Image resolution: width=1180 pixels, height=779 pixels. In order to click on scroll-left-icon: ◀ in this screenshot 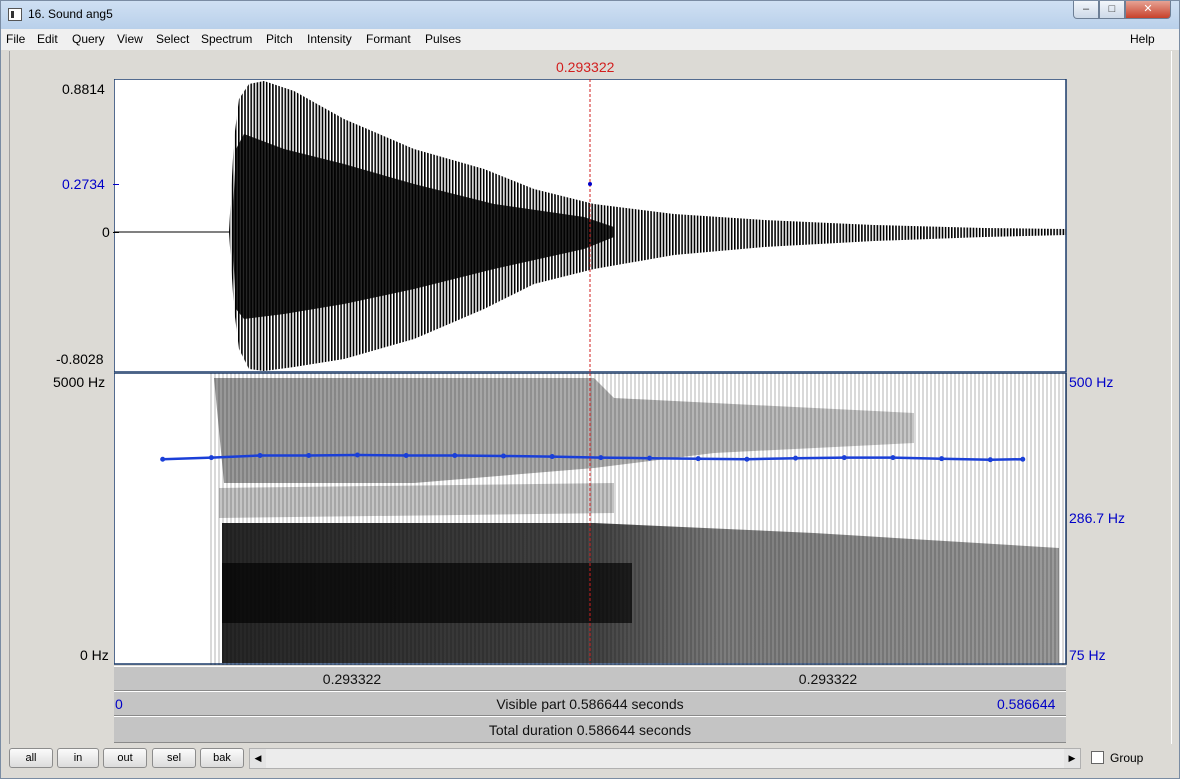, I will do `click(258, 758)`.